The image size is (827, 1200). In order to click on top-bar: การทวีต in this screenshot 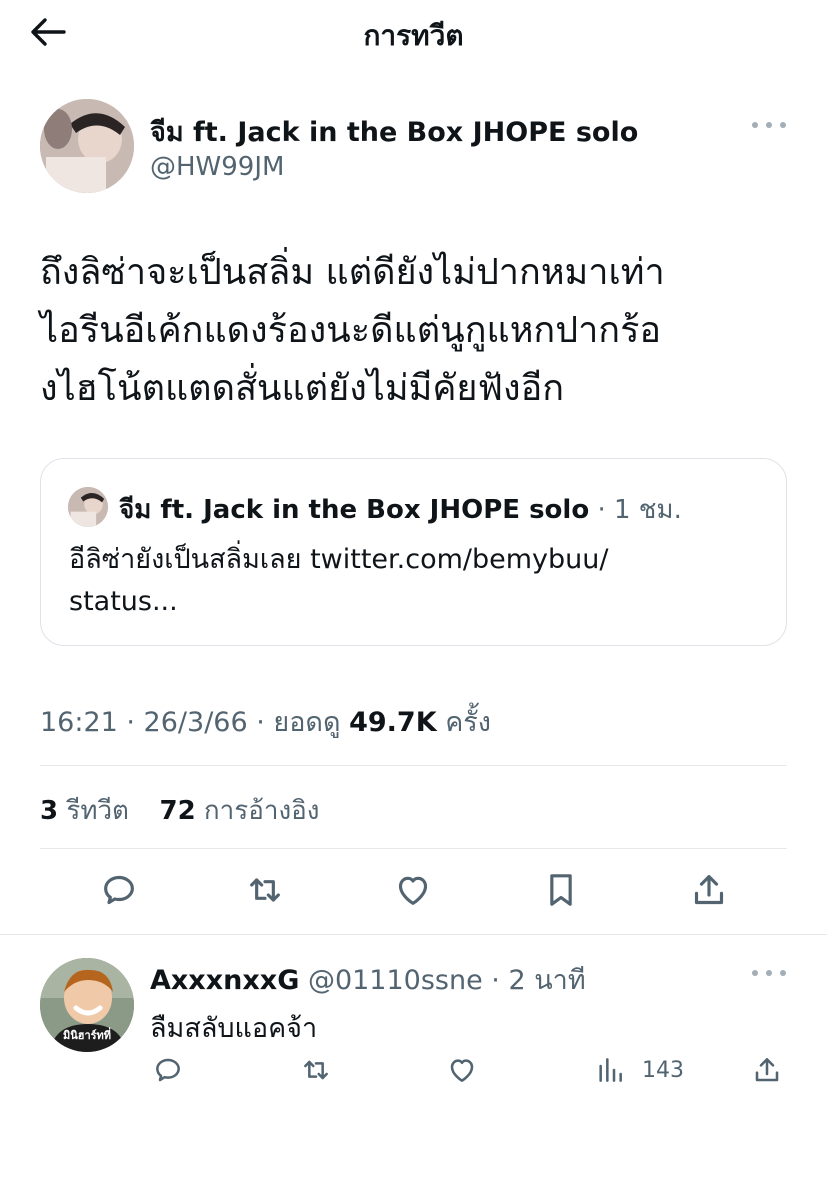, I will do `click(413, 36)`.